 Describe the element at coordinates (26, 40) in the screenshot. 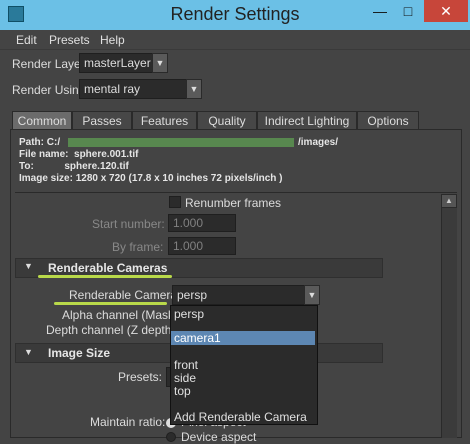

I see `menu-edit: Edit` at that location.